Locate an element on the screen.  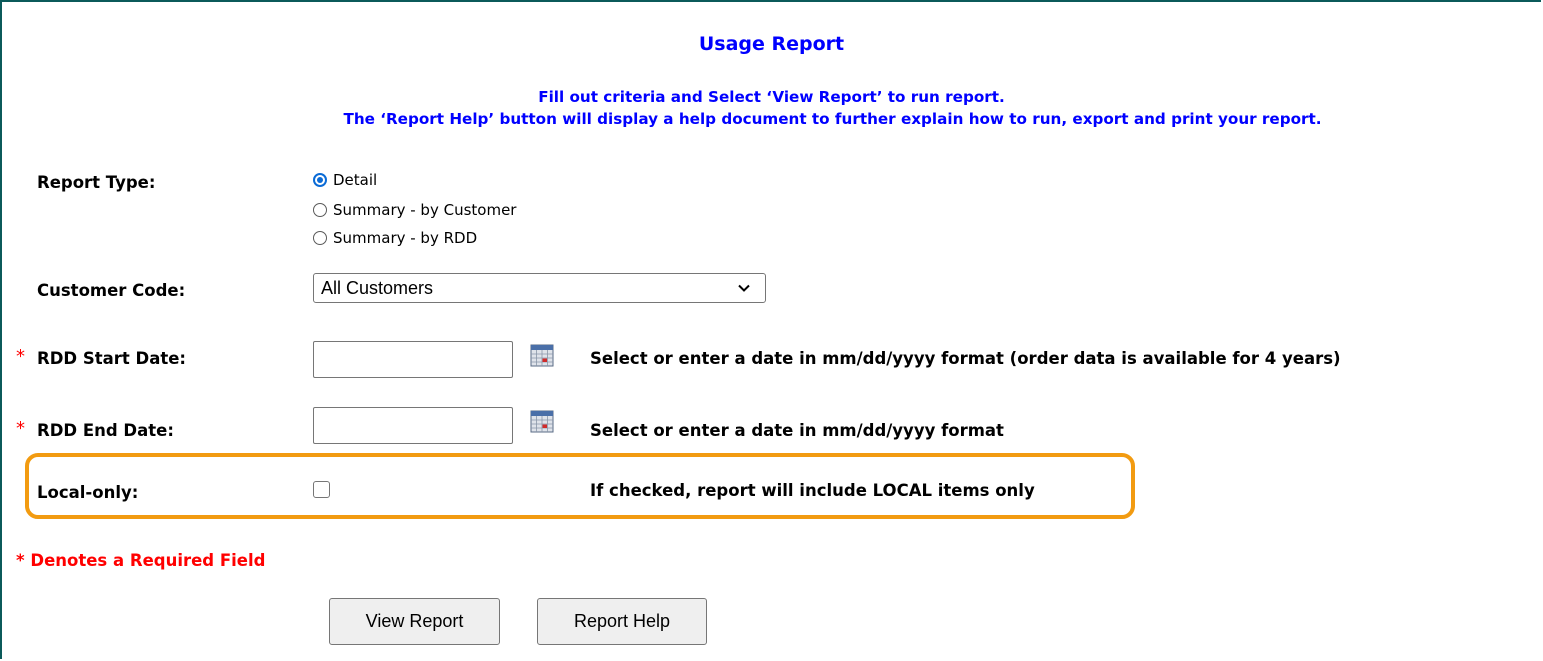
radio-option-summary-rdd: Summary - by RDD is located at coordinates (395, 238).